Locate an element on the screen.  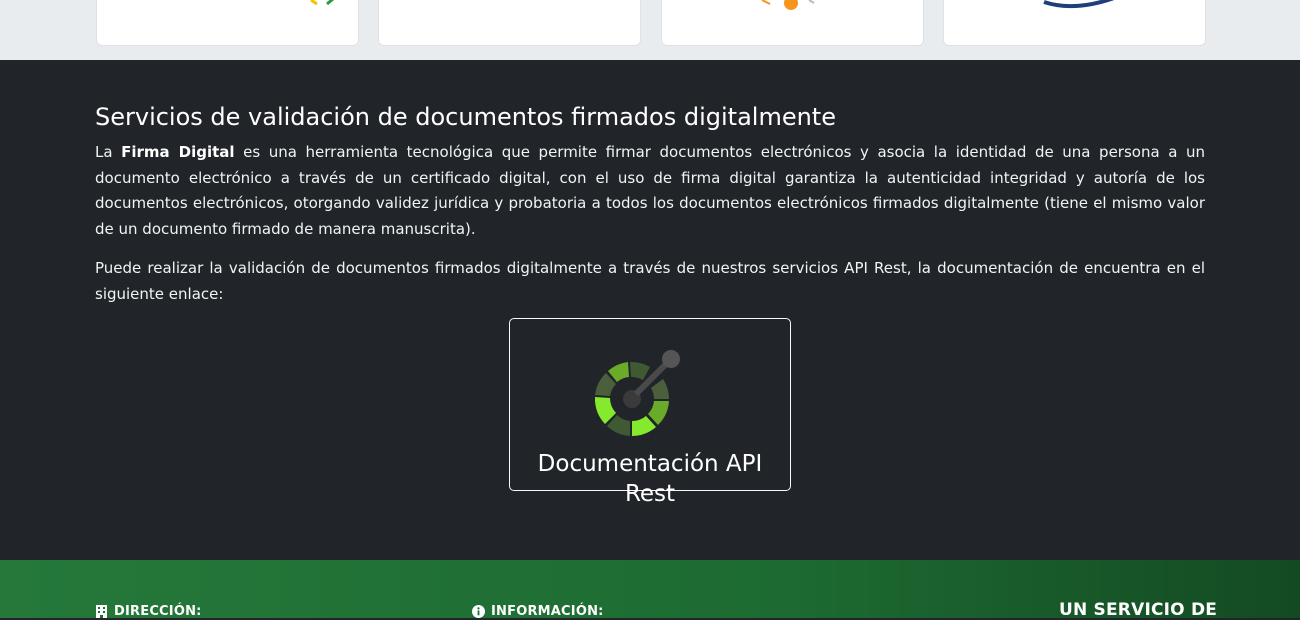
top-cards-strip is located at coordinates (650, 30).